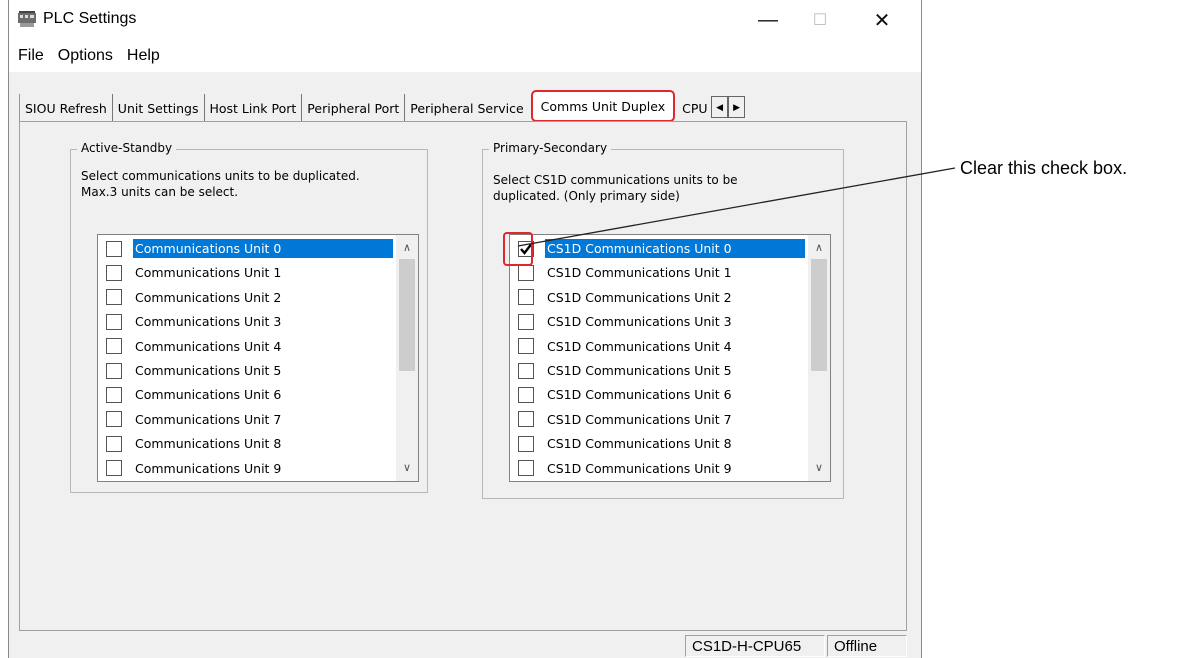 This screenshot has height=658, width=1192. I want to click on list-item: Communications Unit 3, so click(247, 321).